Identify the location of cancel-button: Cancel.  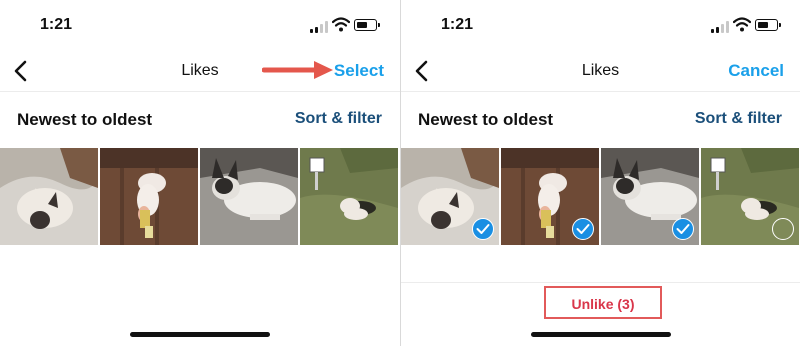
(756, 71).